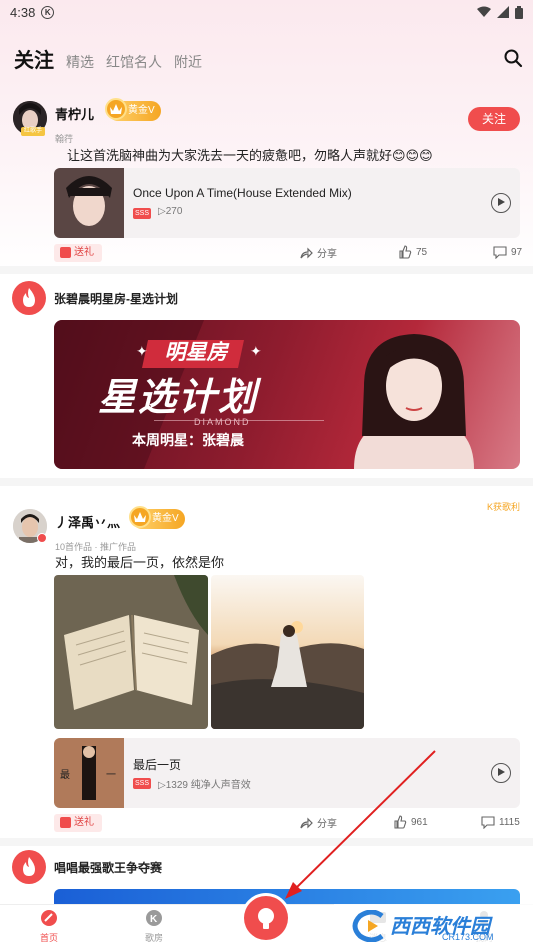 The width and height of the screenshot is (533, 948). I want to click on corner-label: K获歌利, so click(503, 507).